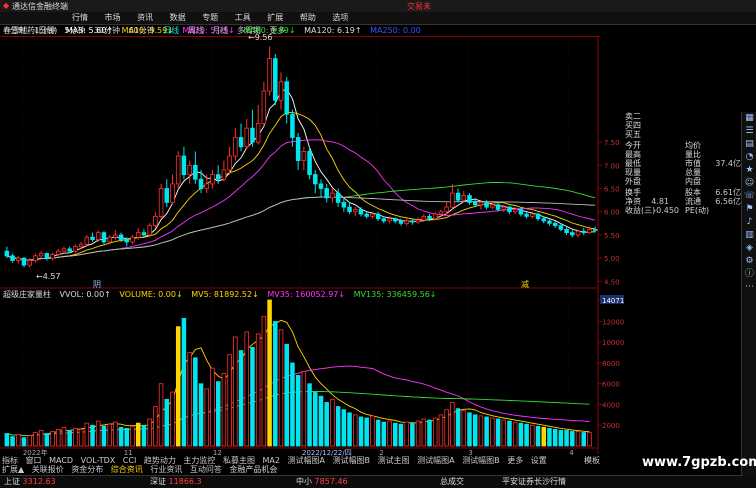 Image resolution: width=756 pixels, height=488 pixels. I want to click on list-icon: ☰, so click(749, 131).